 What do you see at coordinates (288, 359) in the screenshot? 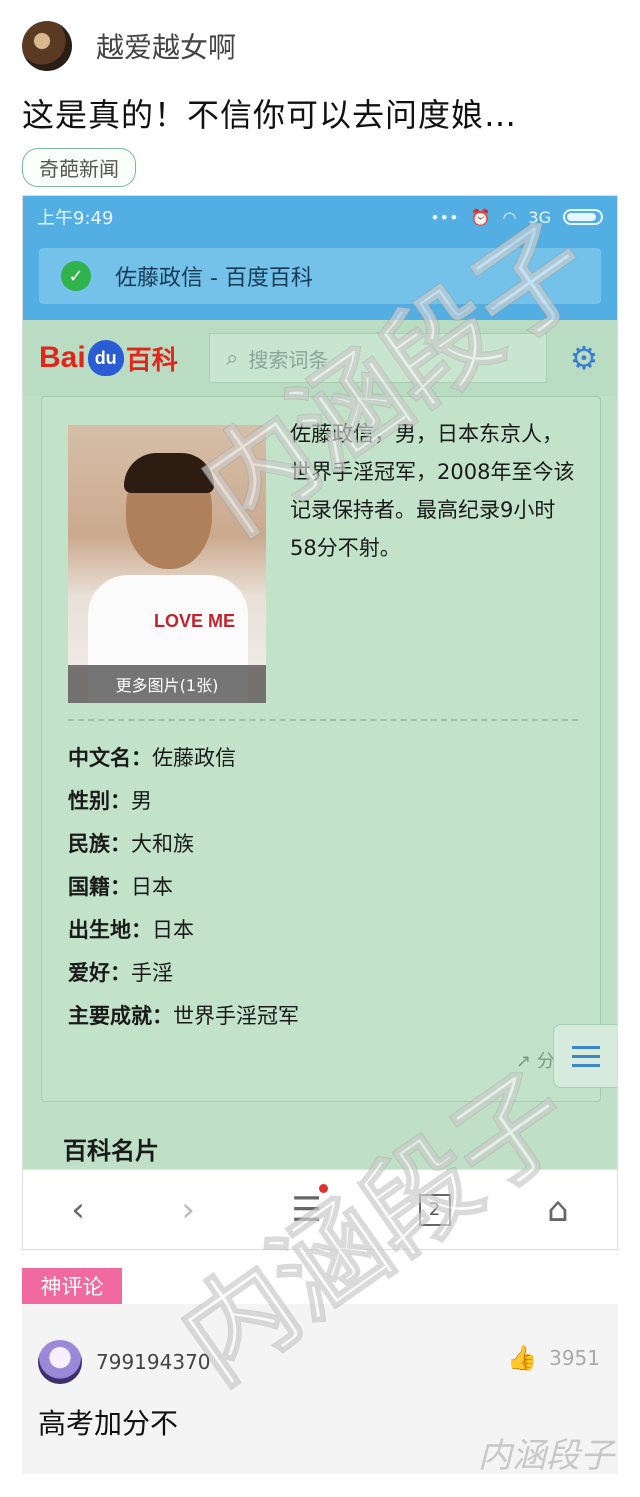
I see `search-placeholder: 搜索词条` at bounding box center [288, 359].